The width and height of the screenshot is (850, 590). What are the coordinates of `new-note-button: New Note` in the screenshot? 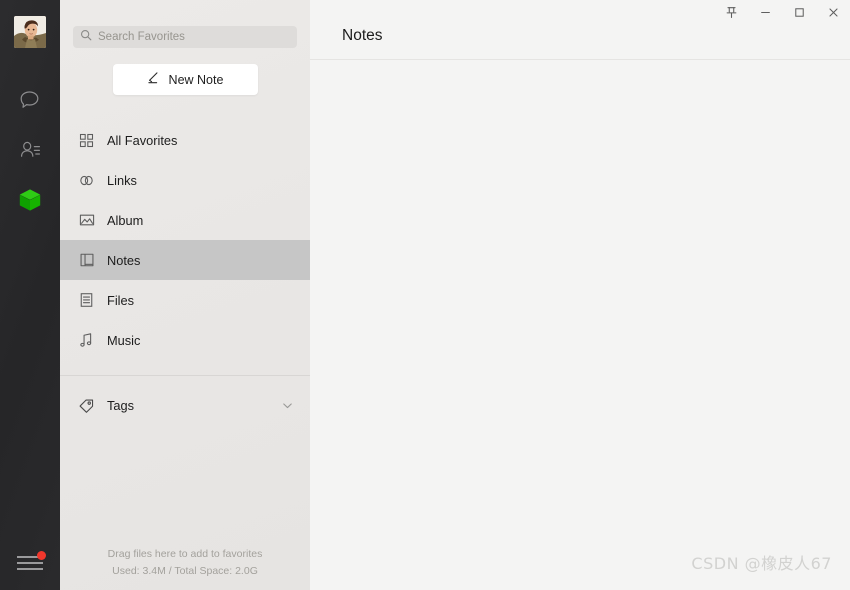 It's located at (185, 79).